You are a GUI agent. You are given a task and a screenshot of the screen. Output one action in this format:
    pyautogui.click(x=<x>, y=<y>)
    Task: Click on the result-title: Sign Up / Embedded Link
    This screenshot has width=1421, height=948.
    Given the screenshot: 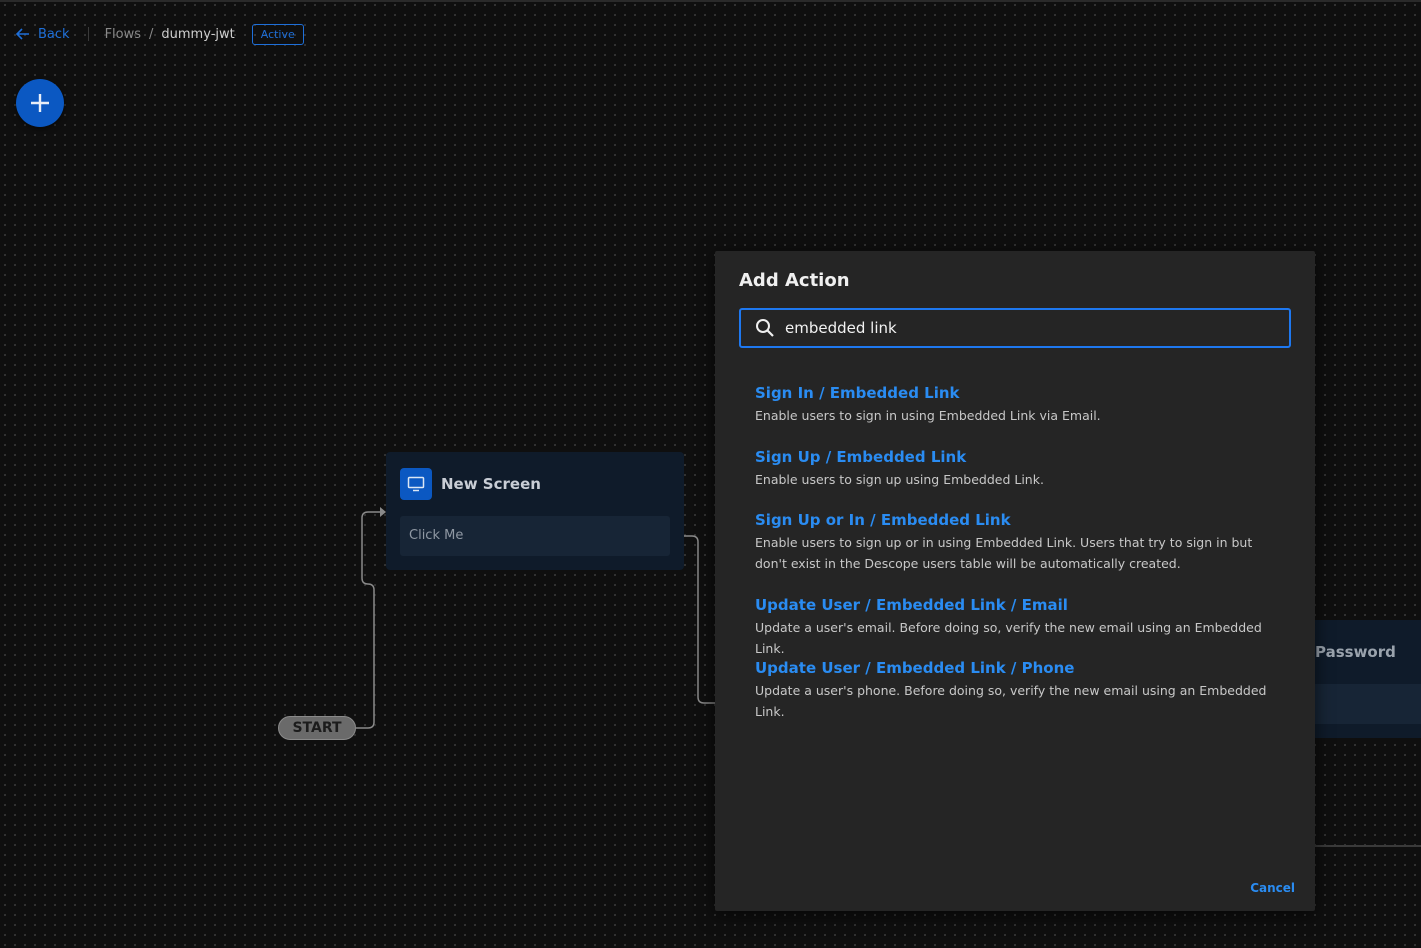 What is the action you would take?
    pyautogui.click(x=1020, y=457)
    